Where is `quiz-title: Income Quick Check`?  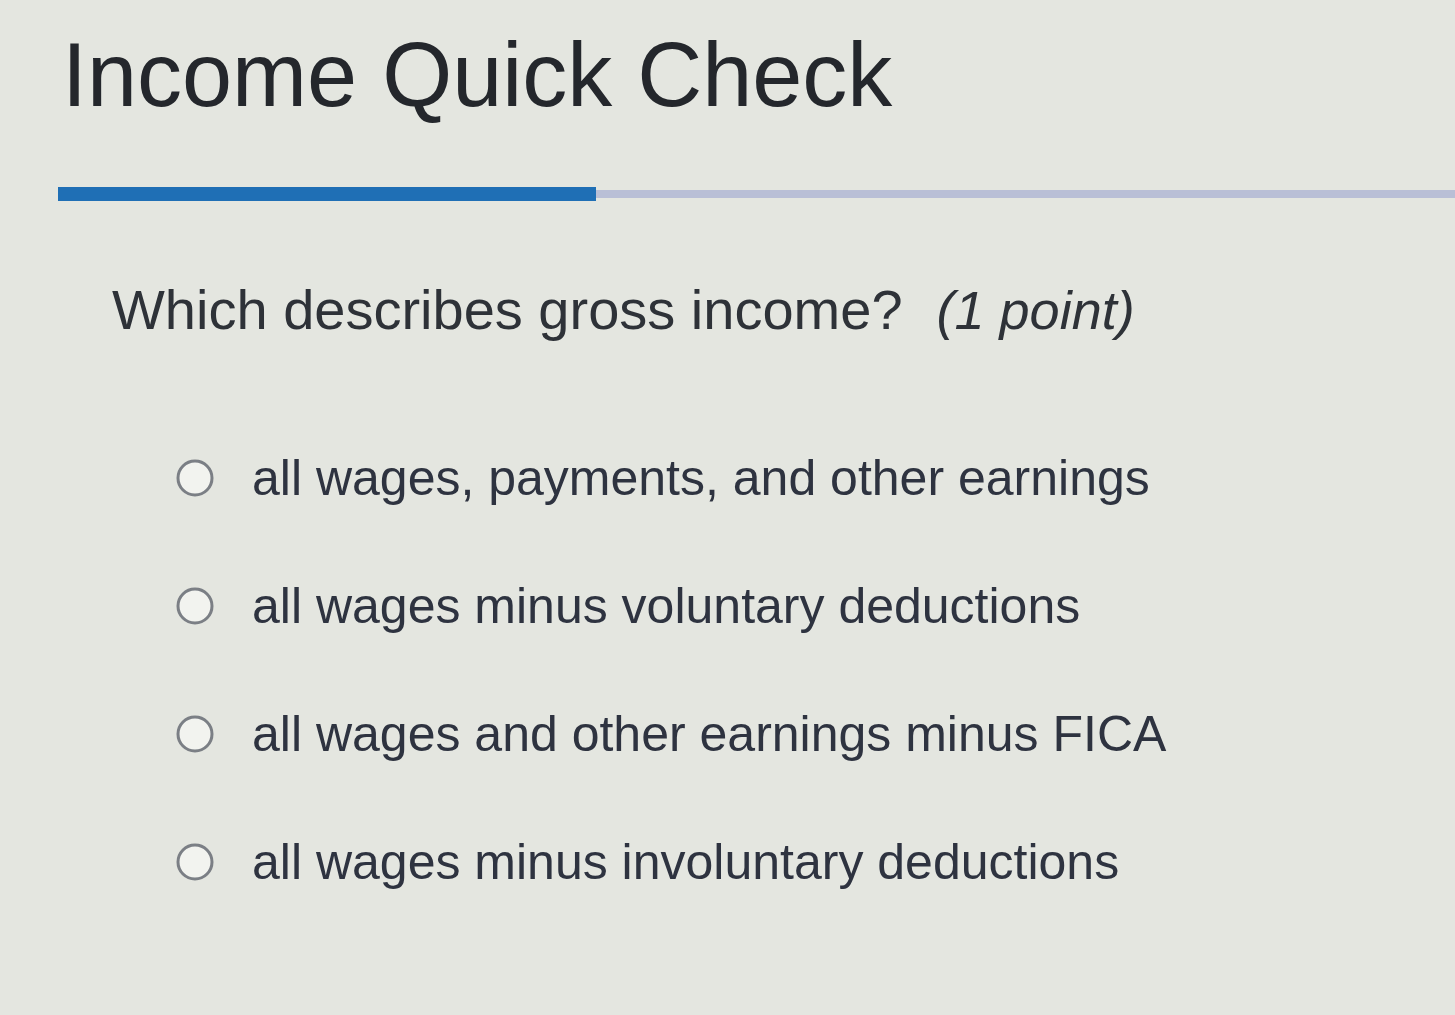
quiz-title: Income Quick Check is located at coordinates (477, 75).